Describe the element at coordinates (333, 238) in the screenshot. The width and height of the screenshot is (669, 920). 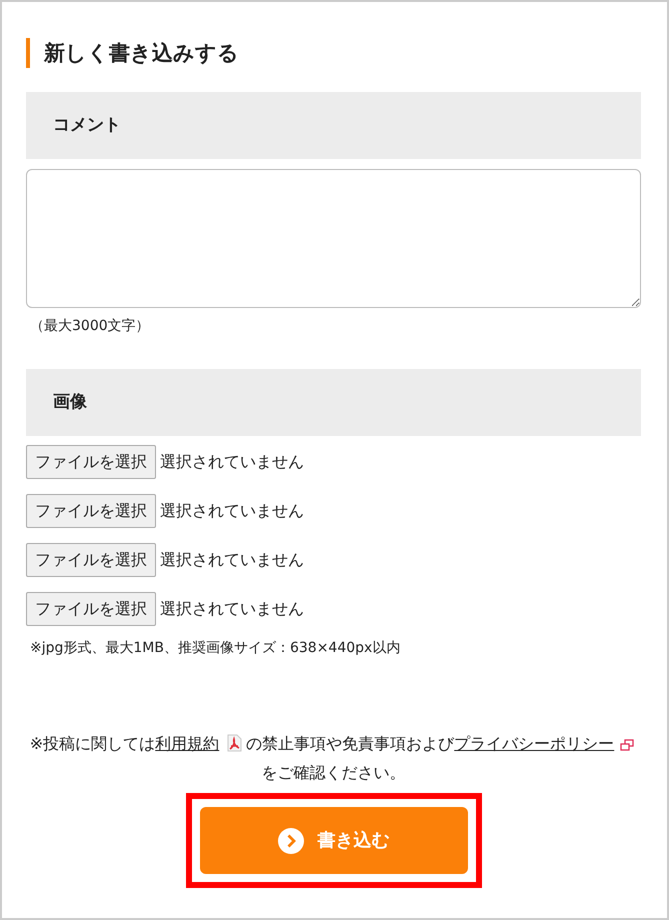
I see `comment-field` at that location.